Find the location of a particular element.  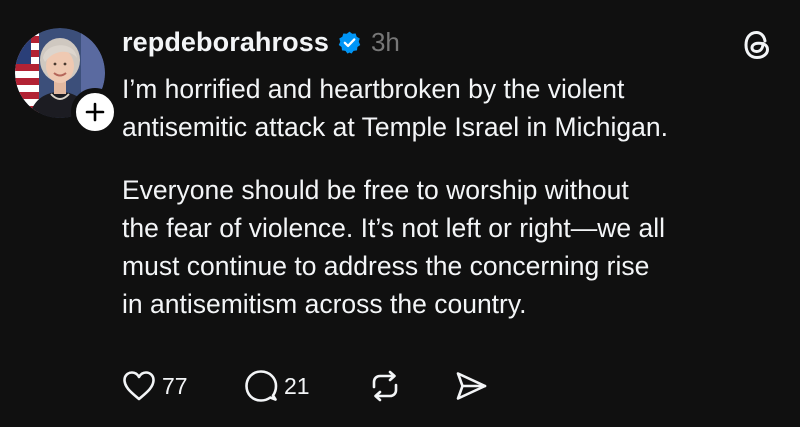

reply-button: 21 is located at coordinates (306, 386).